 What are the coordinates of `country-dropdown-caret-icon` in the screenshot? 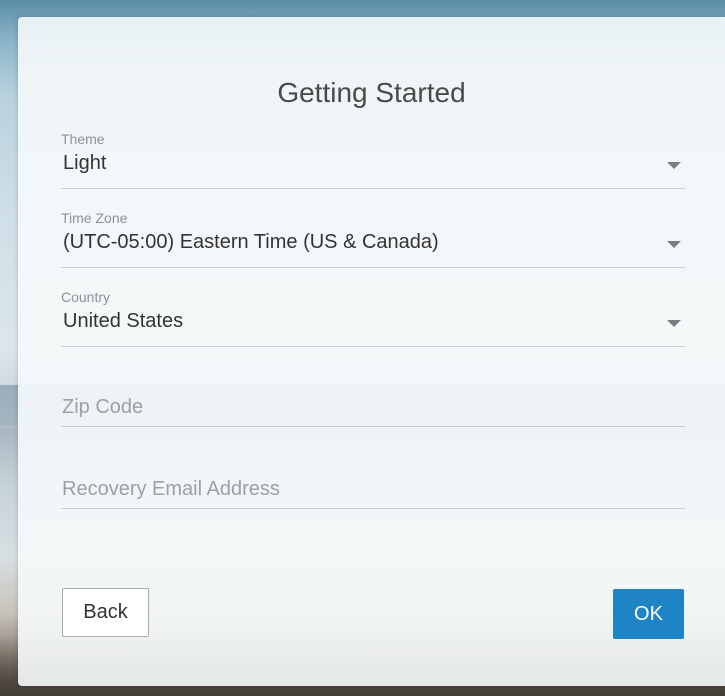 It's located at (674, 323).